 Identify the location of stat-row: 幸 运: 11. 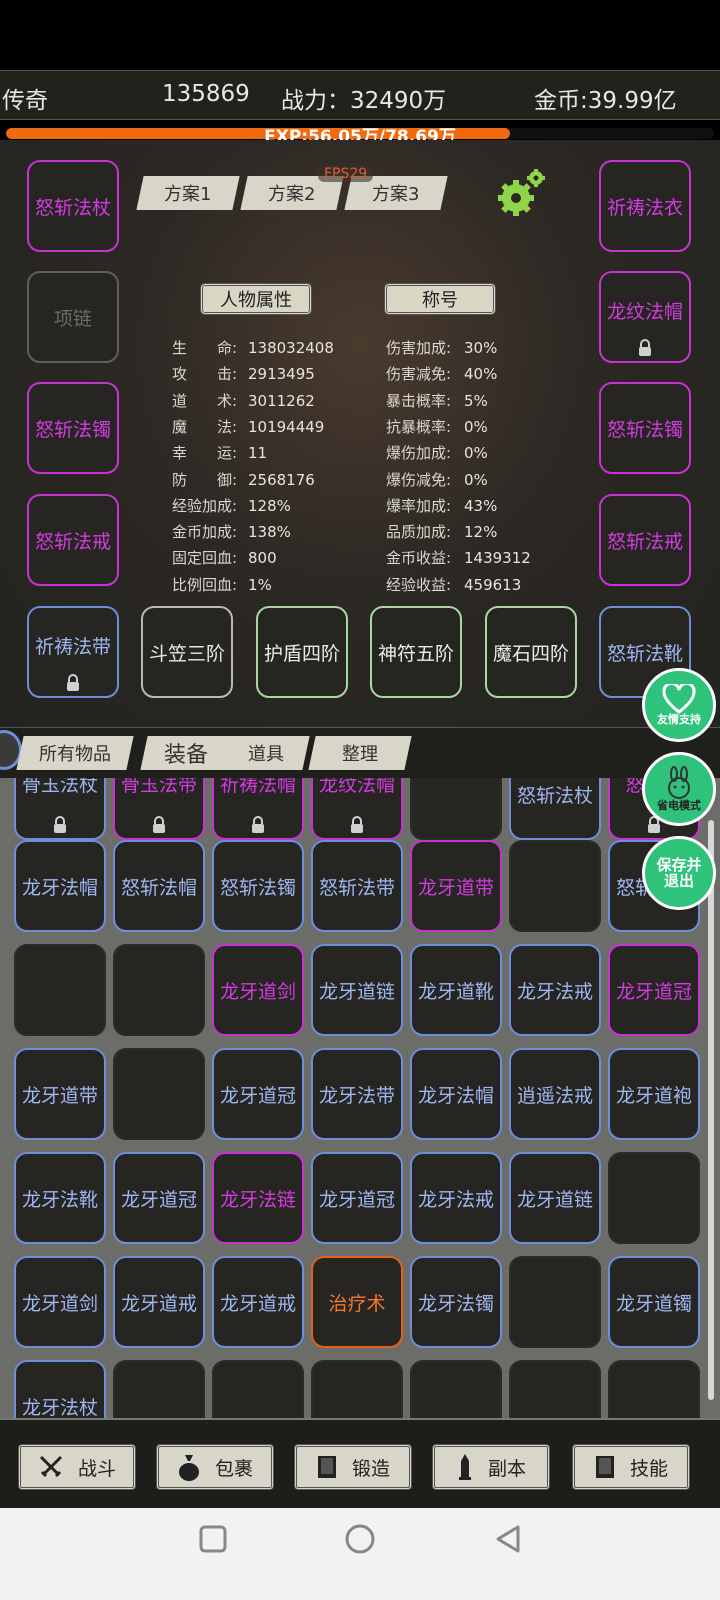
(219, 452).